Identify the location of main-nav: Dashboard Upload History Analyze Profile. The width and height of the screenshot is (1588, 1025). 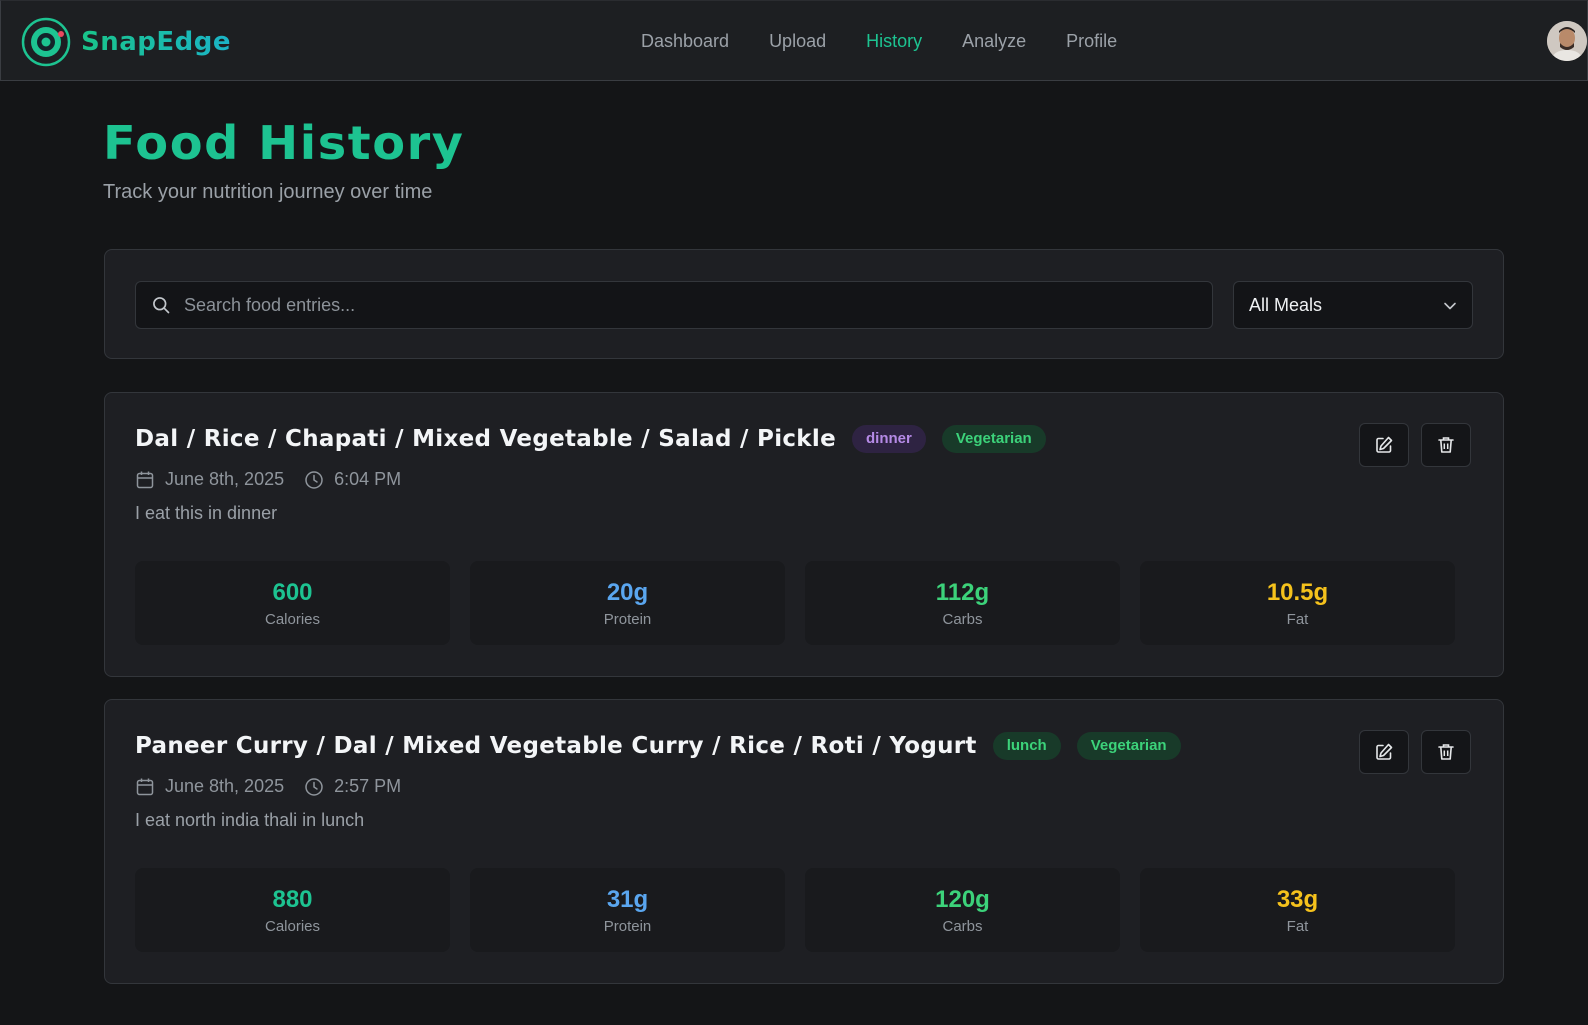
(879, 41).